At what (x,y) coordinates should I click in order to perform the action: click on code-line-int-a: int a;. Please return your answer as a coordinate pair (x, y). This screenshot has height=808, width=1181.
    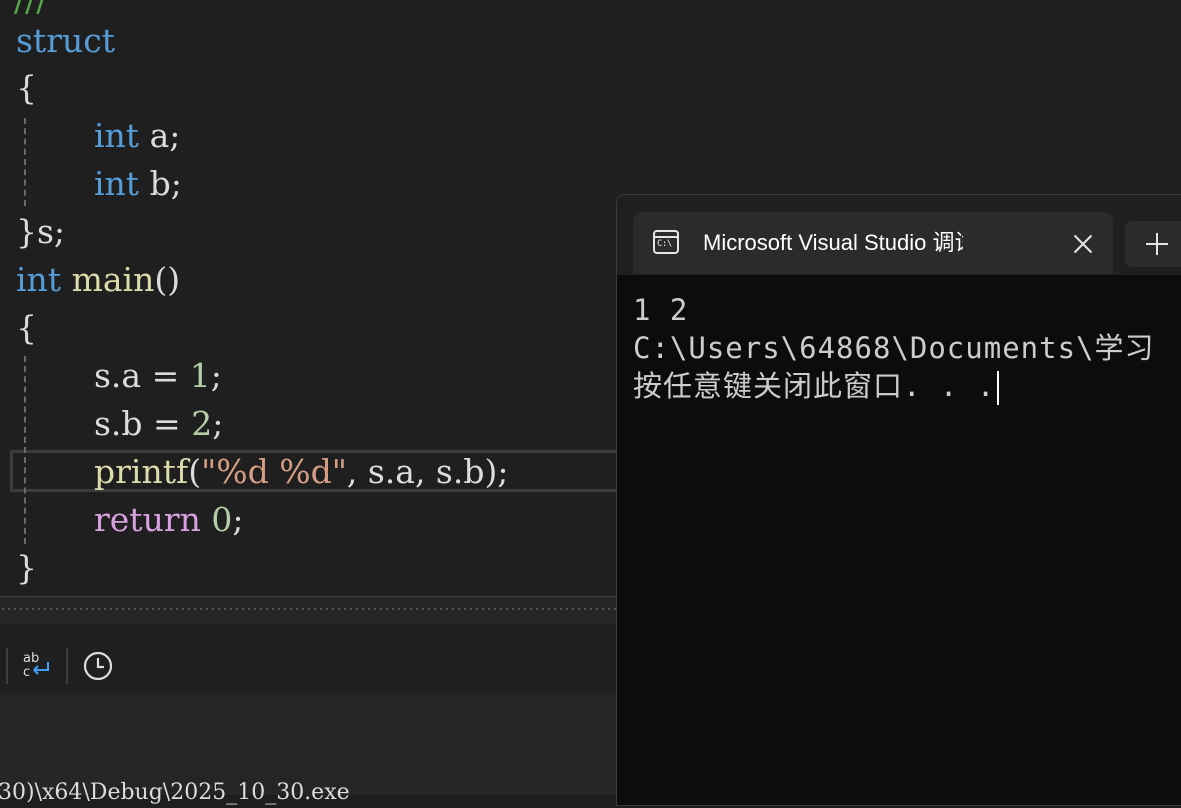
    Looking at the image, I should click on (137, 135).